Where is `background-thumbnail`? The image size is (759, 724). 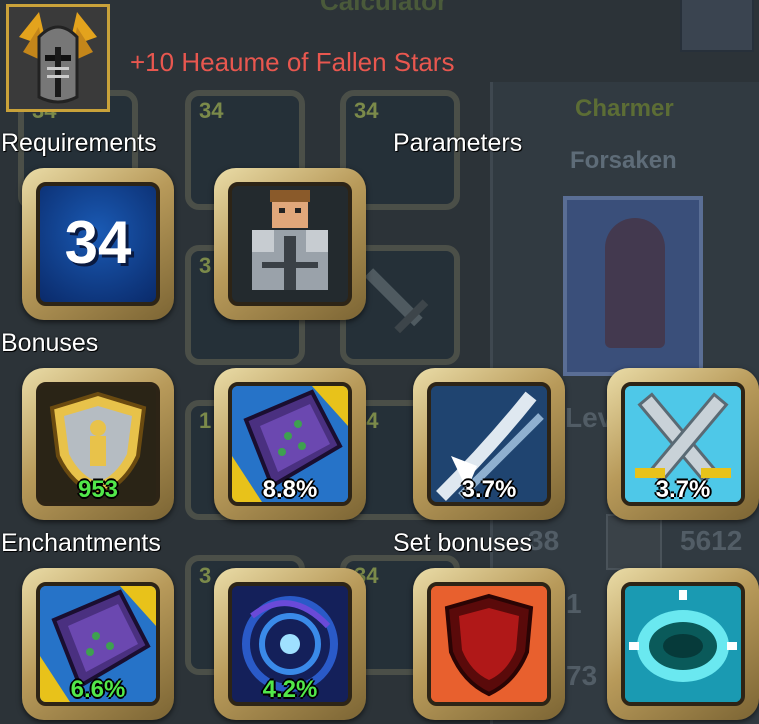 background-thumbnail is located at coordinates (717, 26).